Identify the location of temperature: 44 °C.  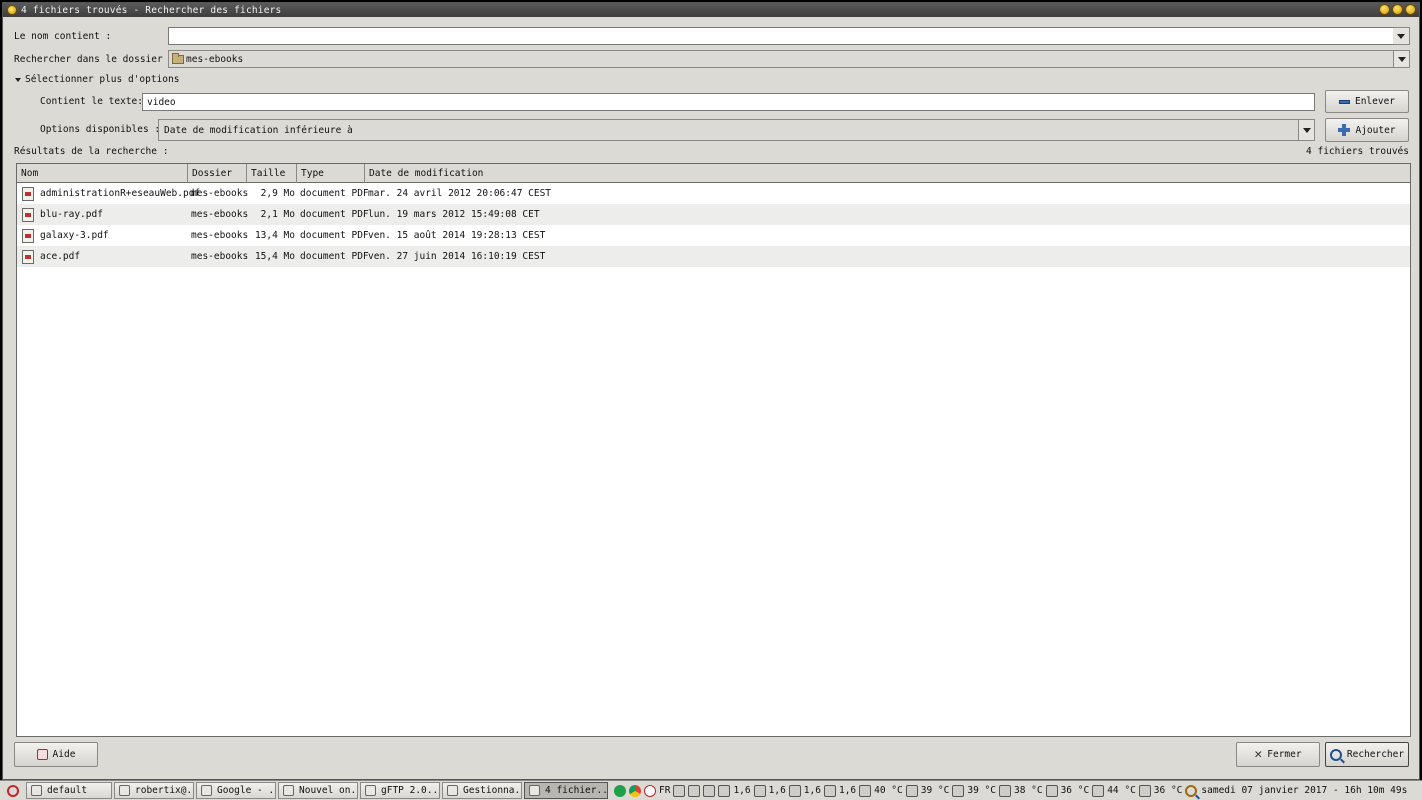
(1121, 790).